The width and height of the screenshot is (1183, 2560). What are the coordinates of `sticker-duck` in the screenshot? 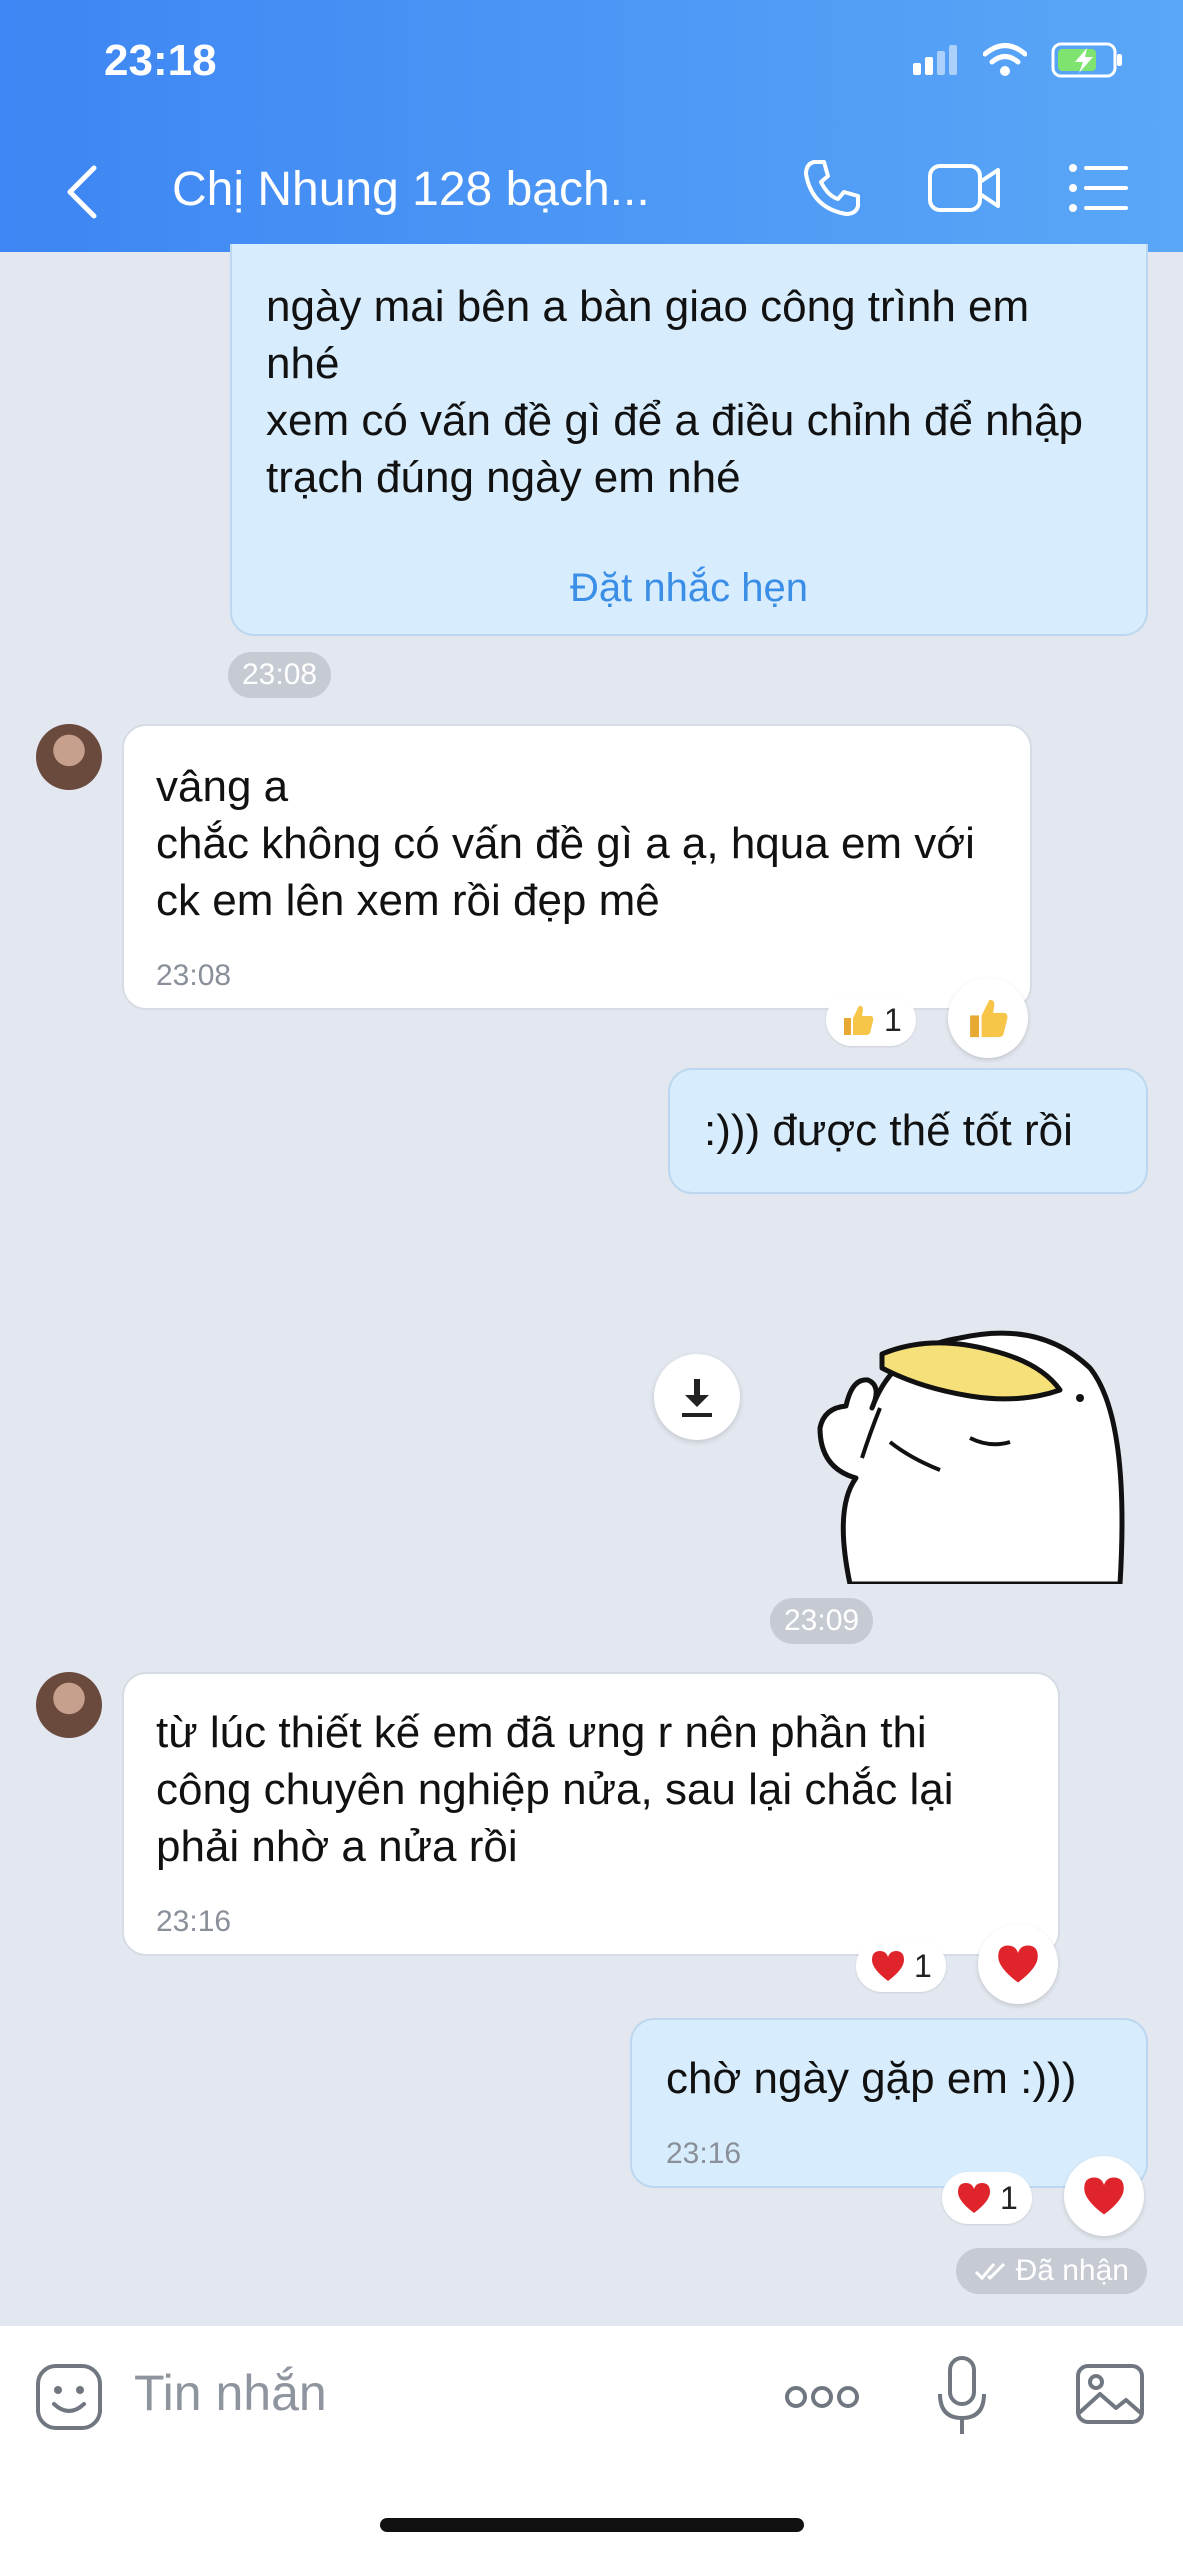 It's located at (960, 1446).